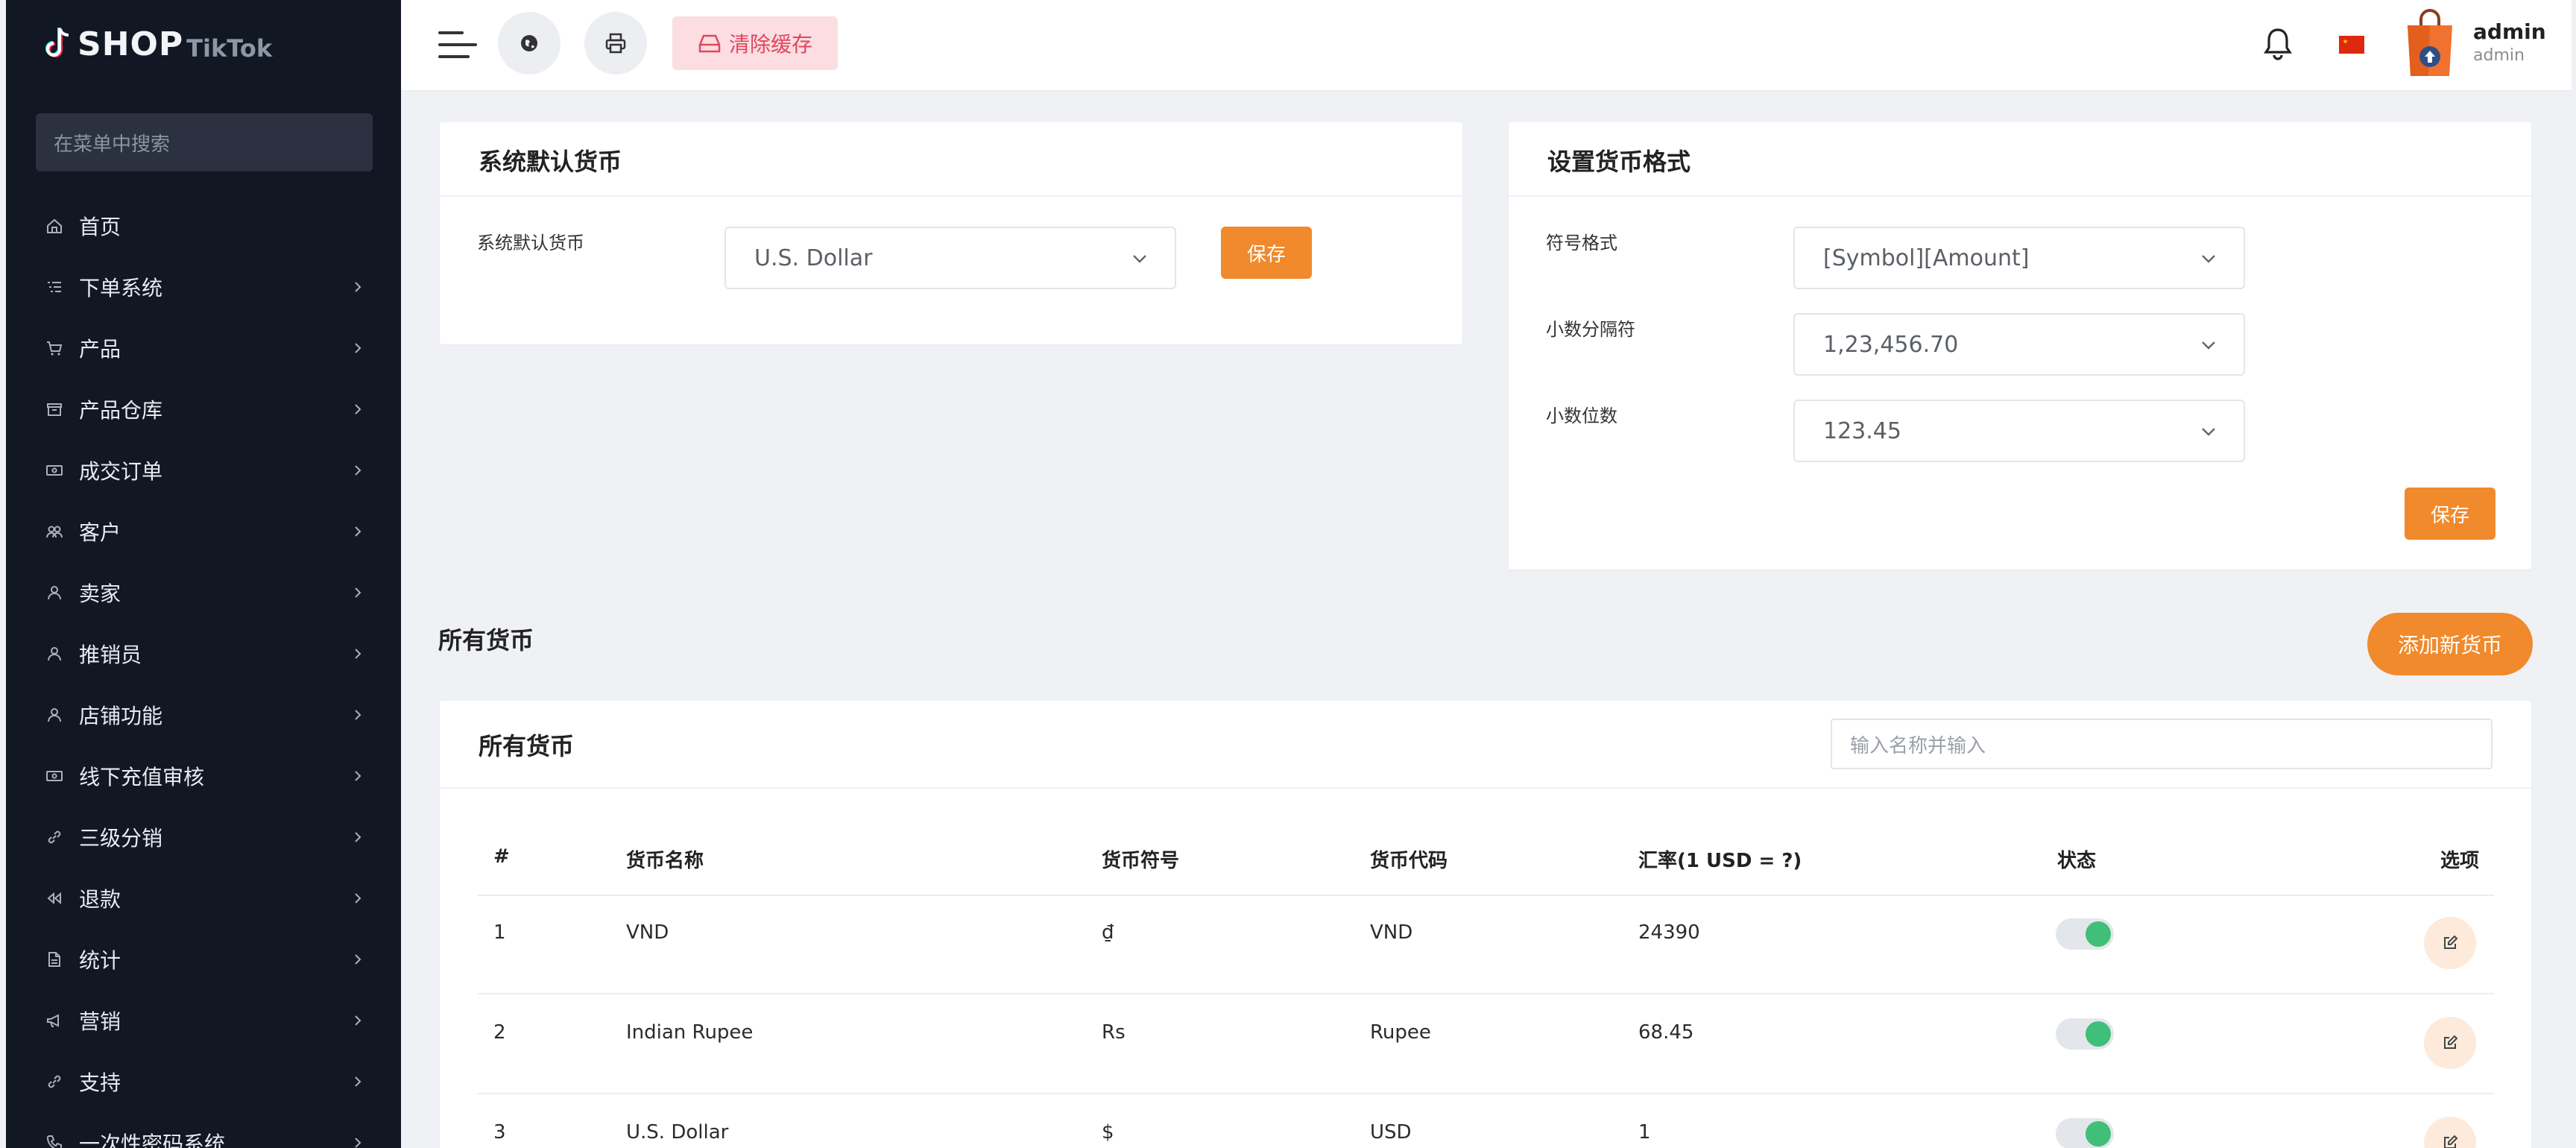 This screenshot has height=1148, width=2576. Describe the element at coordinates (230, 48) in the screenshot. I see `logo-subtext: TikTok` at that location.